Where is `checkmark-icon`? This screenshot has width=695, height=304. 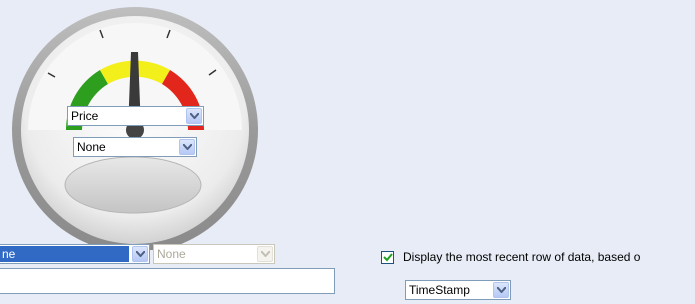 checkmark-icon is located at coordinates (388, 257).